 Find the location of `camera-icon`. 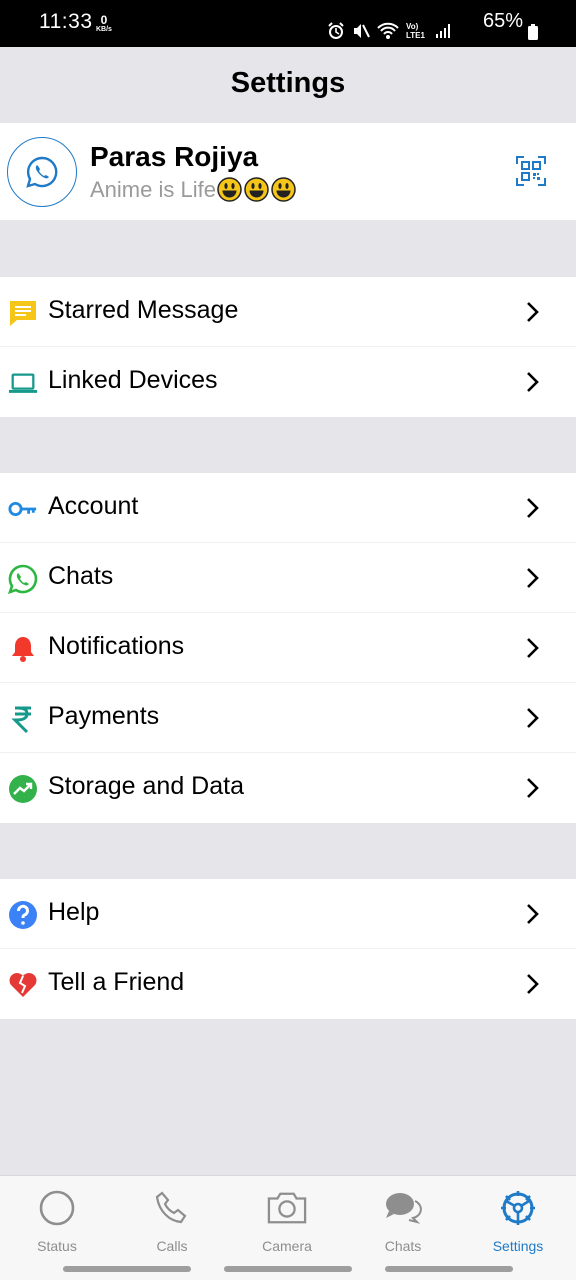

camera-icon is located at coordinates (287, 1208).